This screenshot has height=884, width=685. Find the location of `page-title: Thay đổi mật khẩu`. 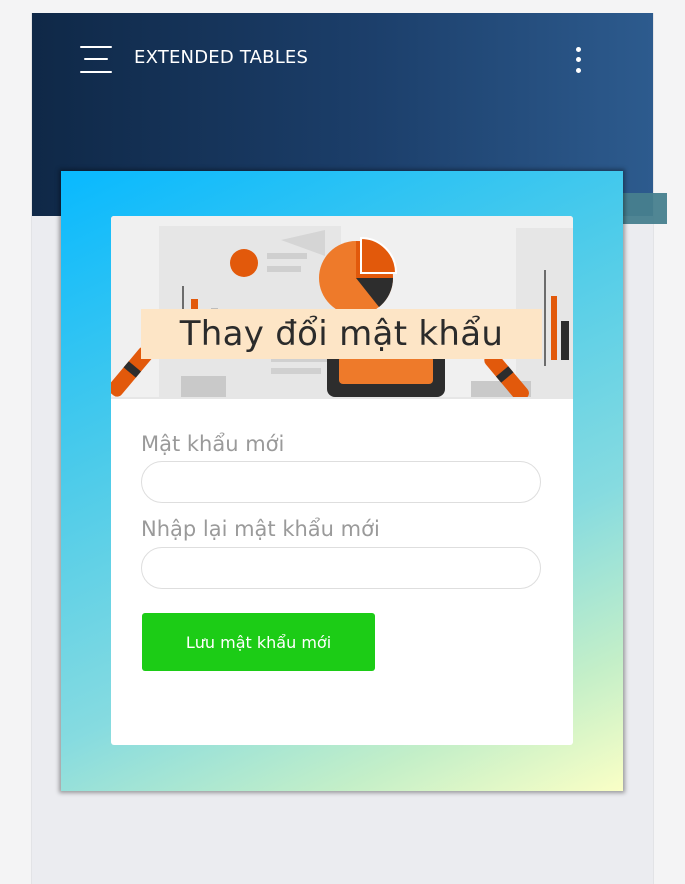

page-title: Thay đổi mật khẩu is located at coordinates (341, 334).